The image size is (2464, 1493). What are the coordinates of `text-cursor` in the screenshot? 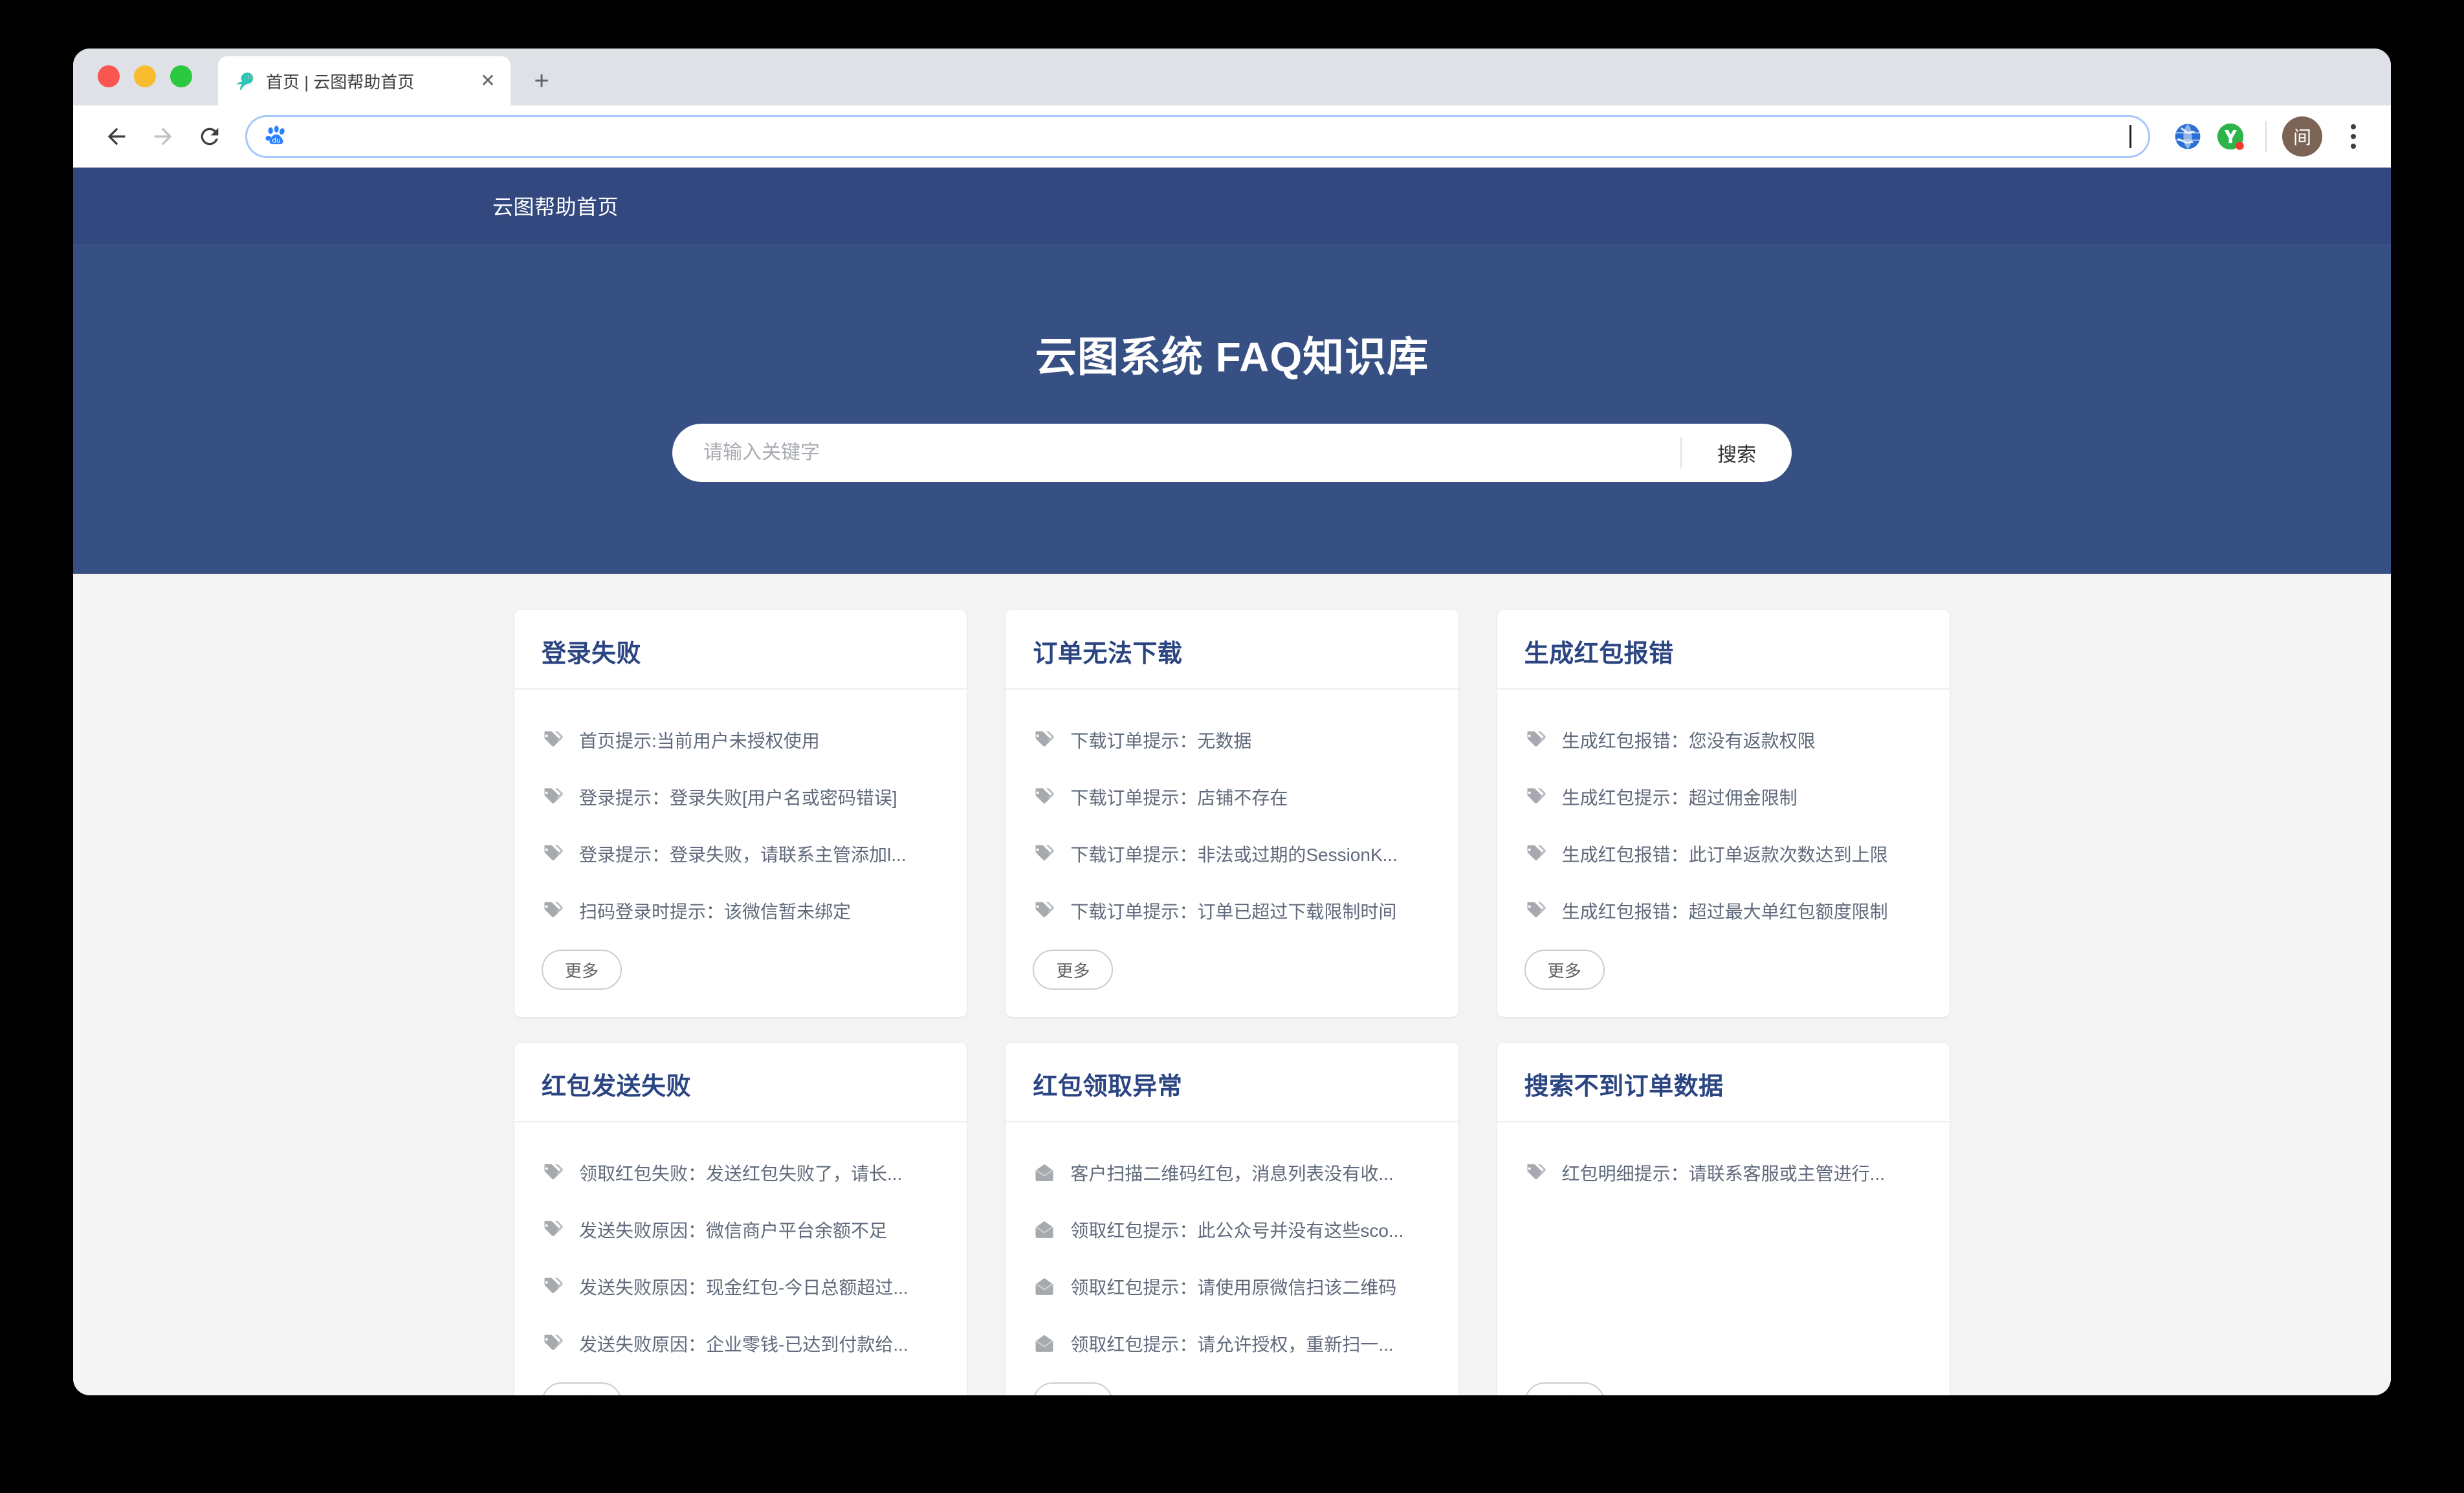 It's located at (2130, 136).